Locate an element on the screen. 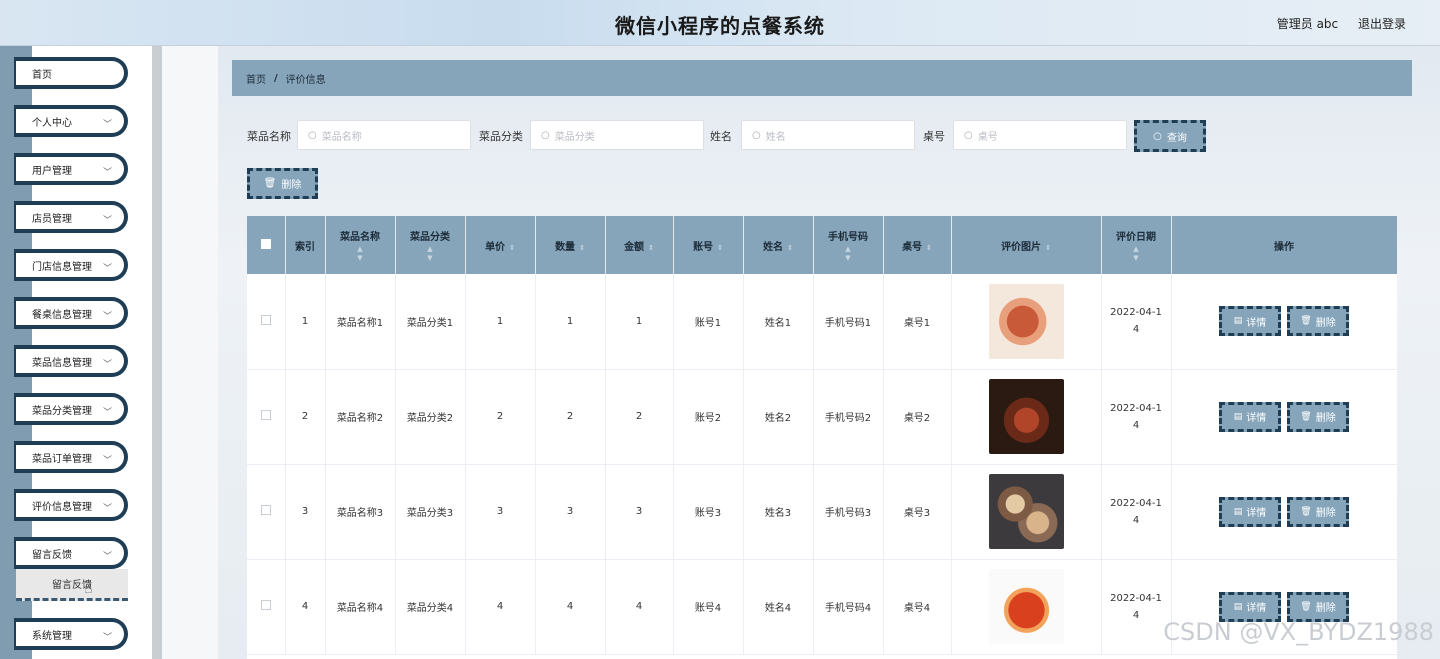 The image size is (1440, 659). sidebar-item-home: 首页 is located at coordinates (71, 73).